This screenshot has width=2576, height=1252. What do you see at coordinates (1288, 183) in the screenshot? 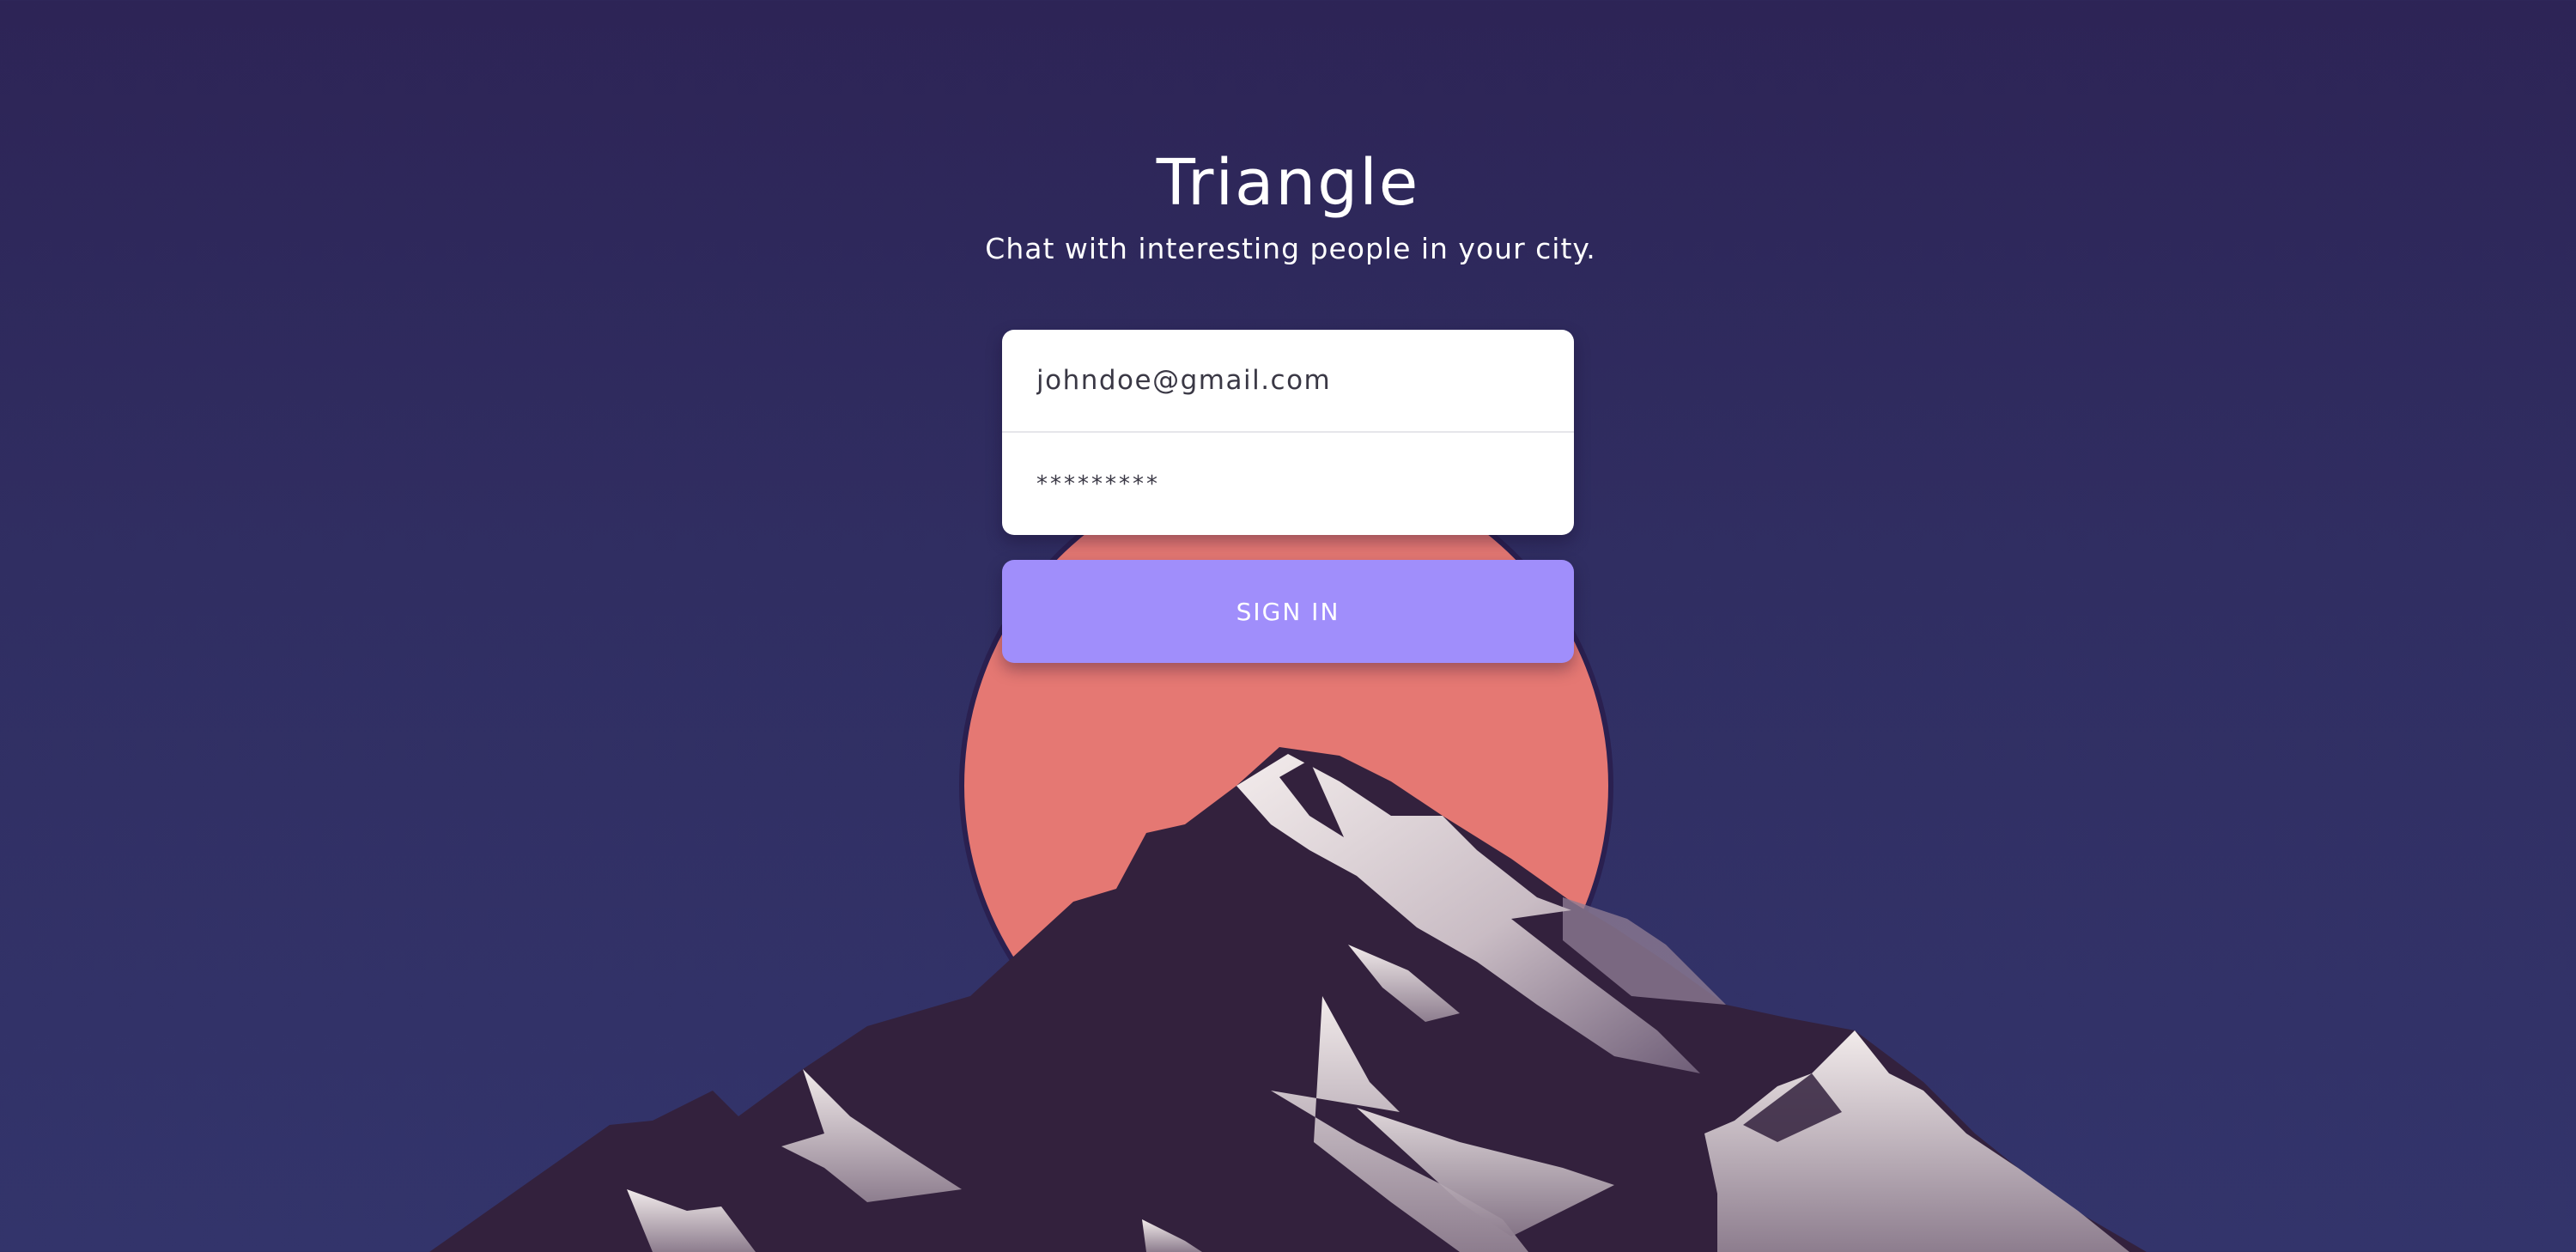
I see `app-title: Triangle` at bounding box center [1288, 183].